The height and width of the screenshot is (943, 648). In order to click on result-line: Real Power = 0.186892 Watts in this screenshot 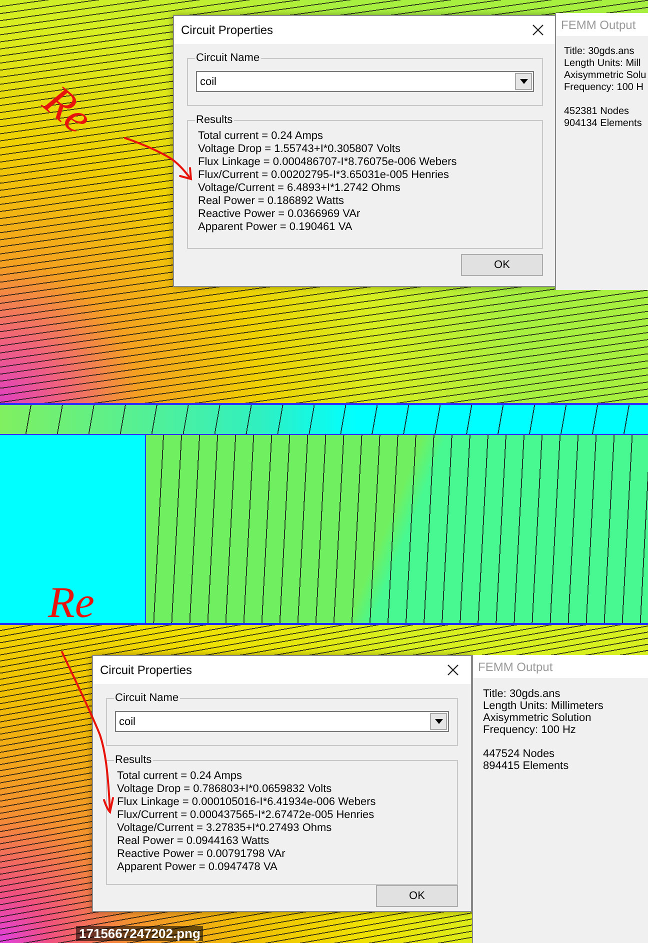, I will do `click(271, 201)`.